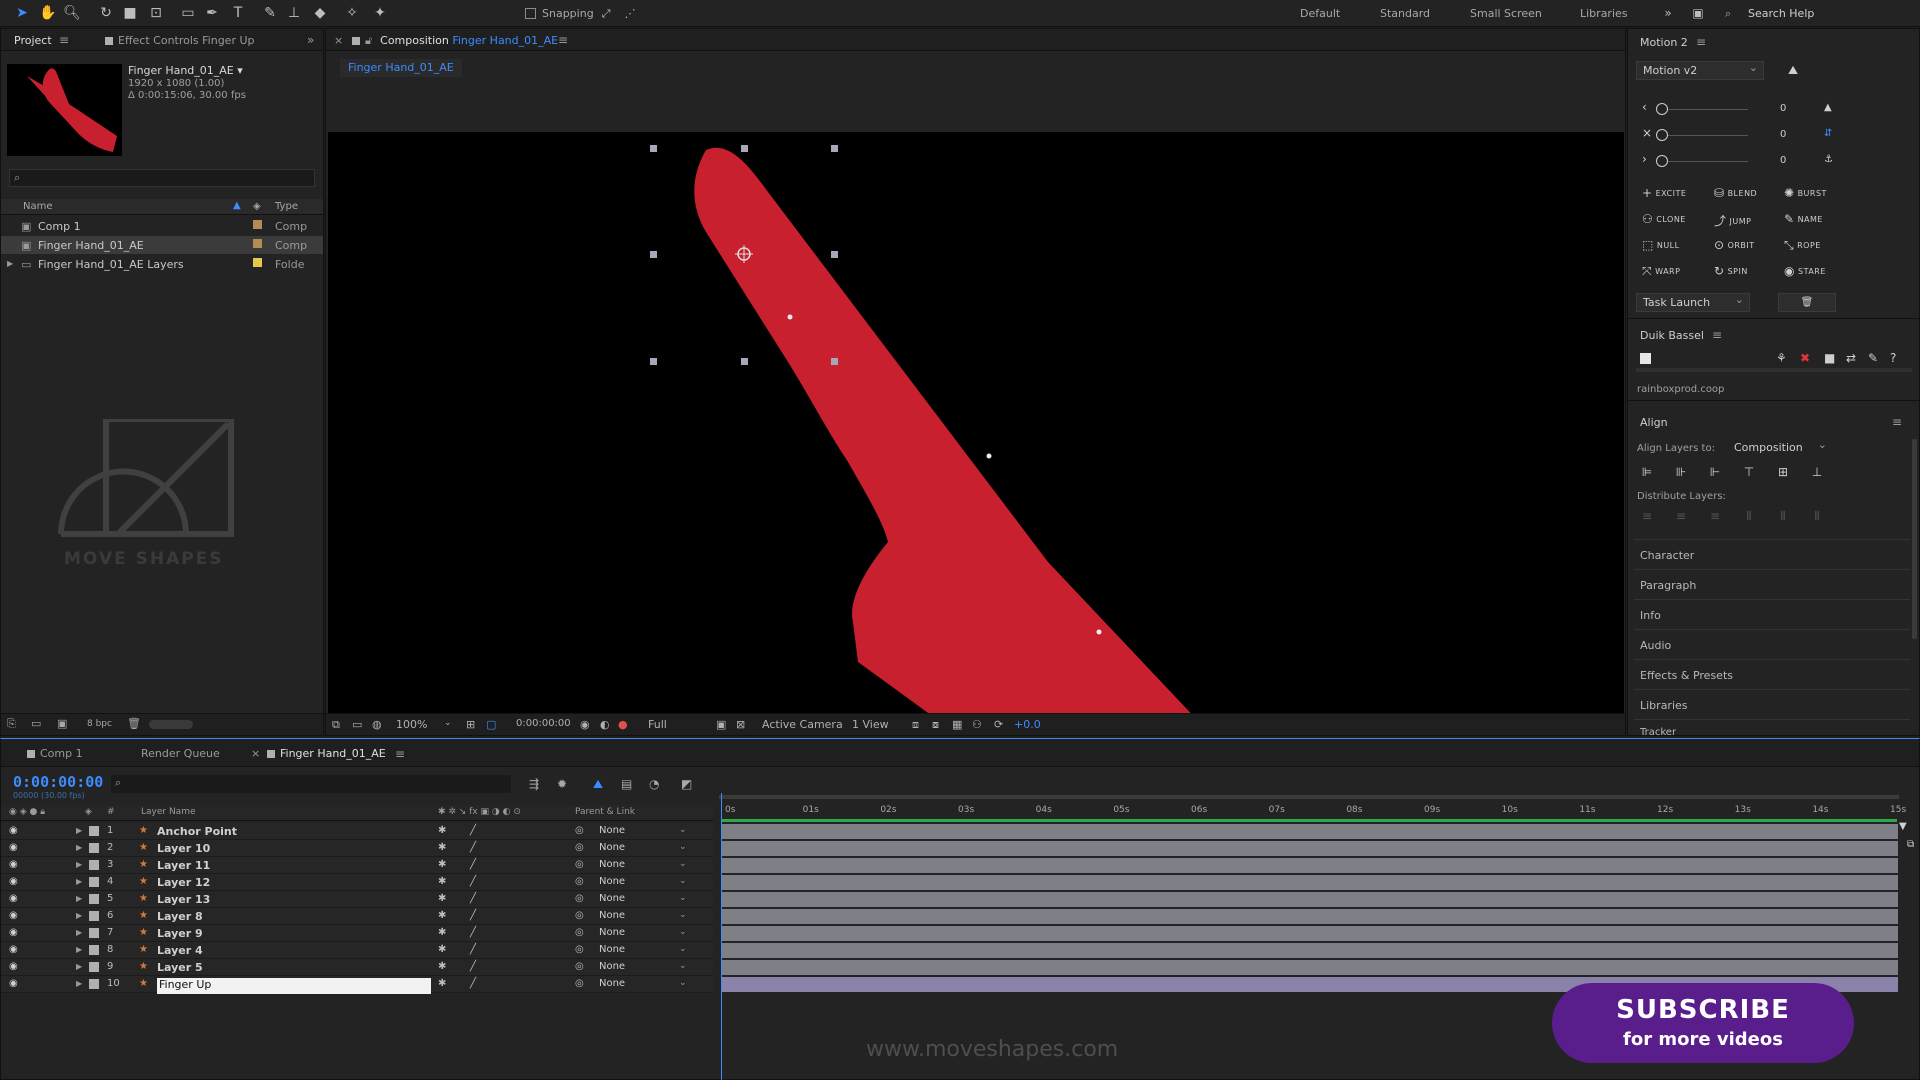  Describe the element at coordinates (106, 13) in the screenshot. I see `rotate-tool-icon: ↻` at that location.